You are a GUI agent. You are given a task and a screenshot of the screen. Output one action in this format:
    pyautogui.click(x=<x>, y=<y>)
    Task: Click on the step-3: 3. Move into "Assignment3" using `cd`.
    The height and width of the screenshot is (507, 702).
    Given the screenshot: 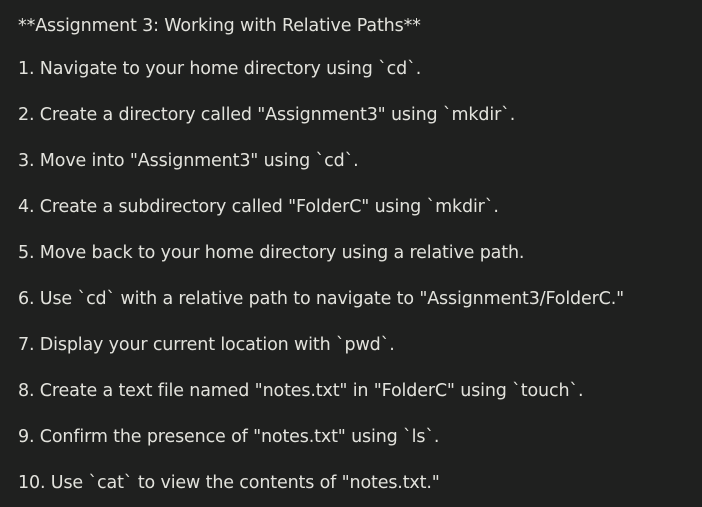 What is the action you would take?
    pyautogui.click(x=188, y=161)
    